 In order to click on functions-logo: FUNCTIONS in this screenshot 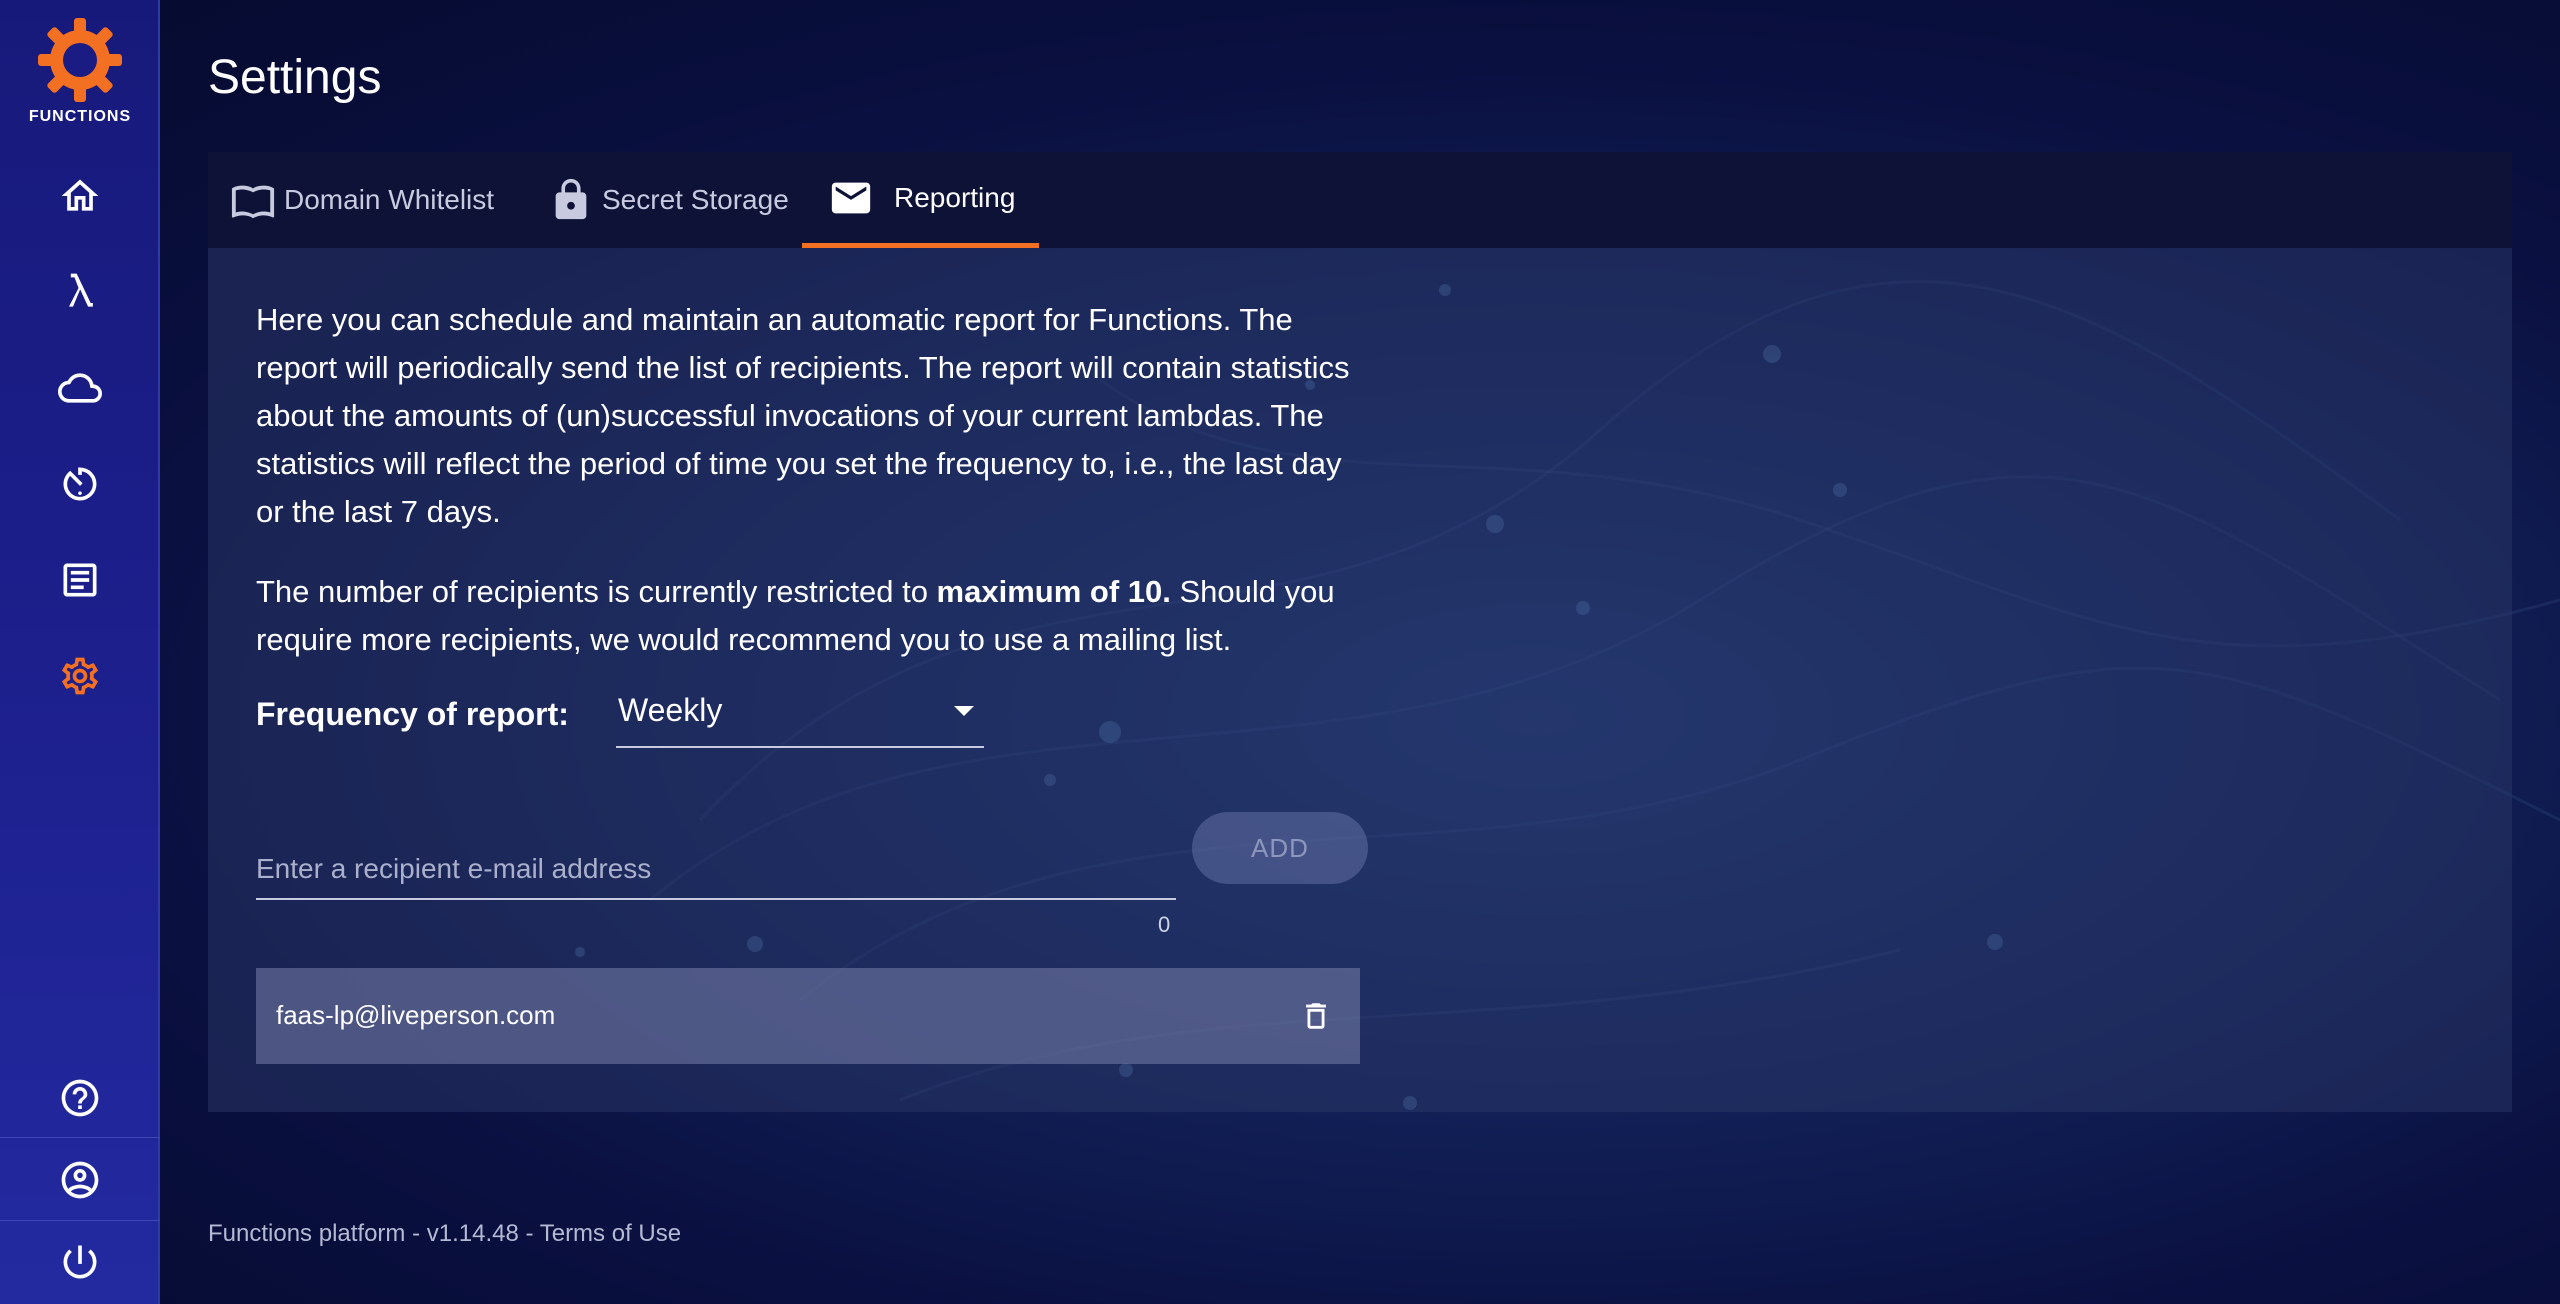, I will do `click(80, 76)`.